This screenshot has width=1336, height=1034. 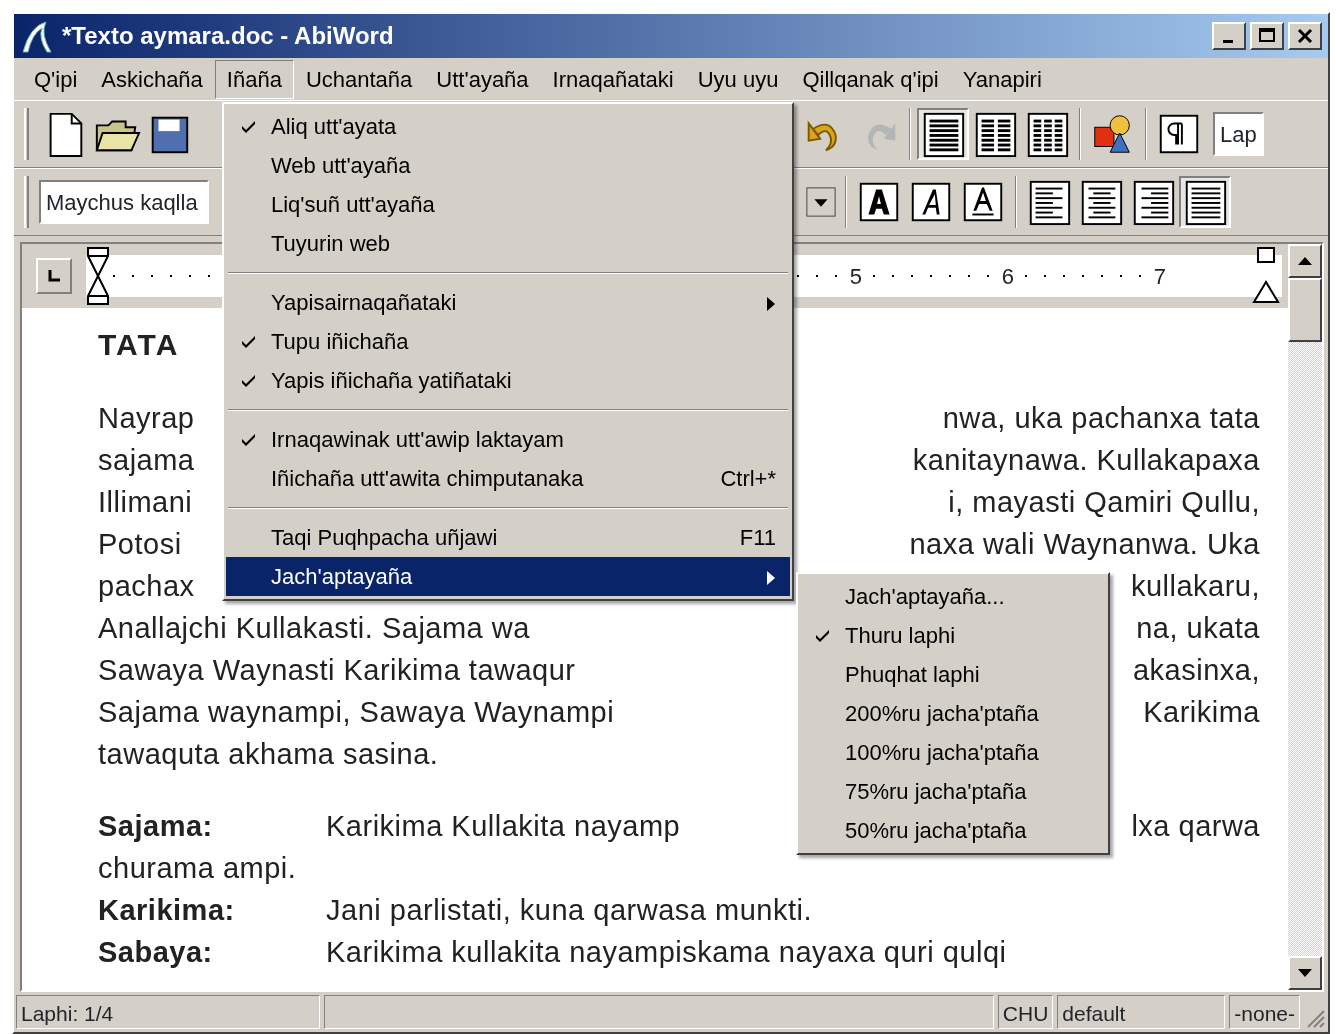 I want to click on menu-item: Taqi Puqhpacha uñjawi F11, so click(x=508, y=537).